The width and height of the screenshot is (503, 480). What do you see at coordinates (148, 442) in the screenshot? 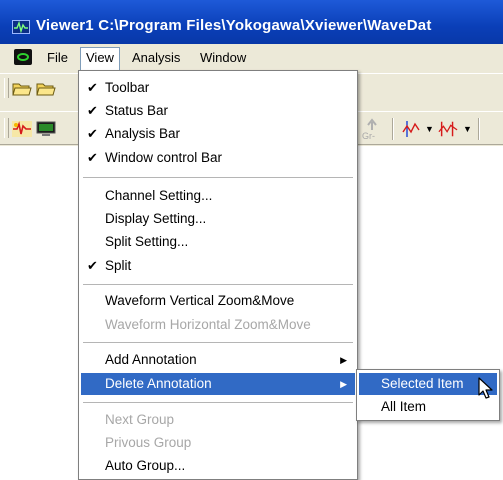
I see `menu-item-label: Privous Group` at bounding box center [148, 442].